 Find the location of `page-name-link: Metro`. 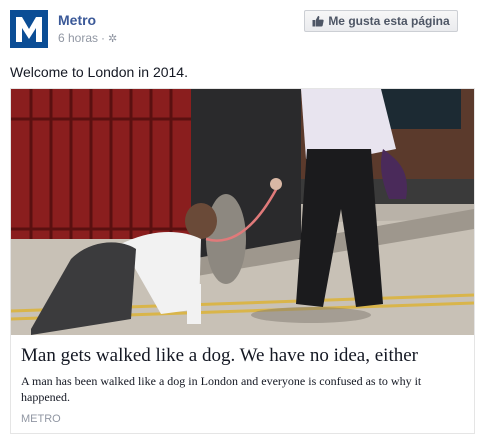

page-name-link: Metro is located at coordinates (77, 20).